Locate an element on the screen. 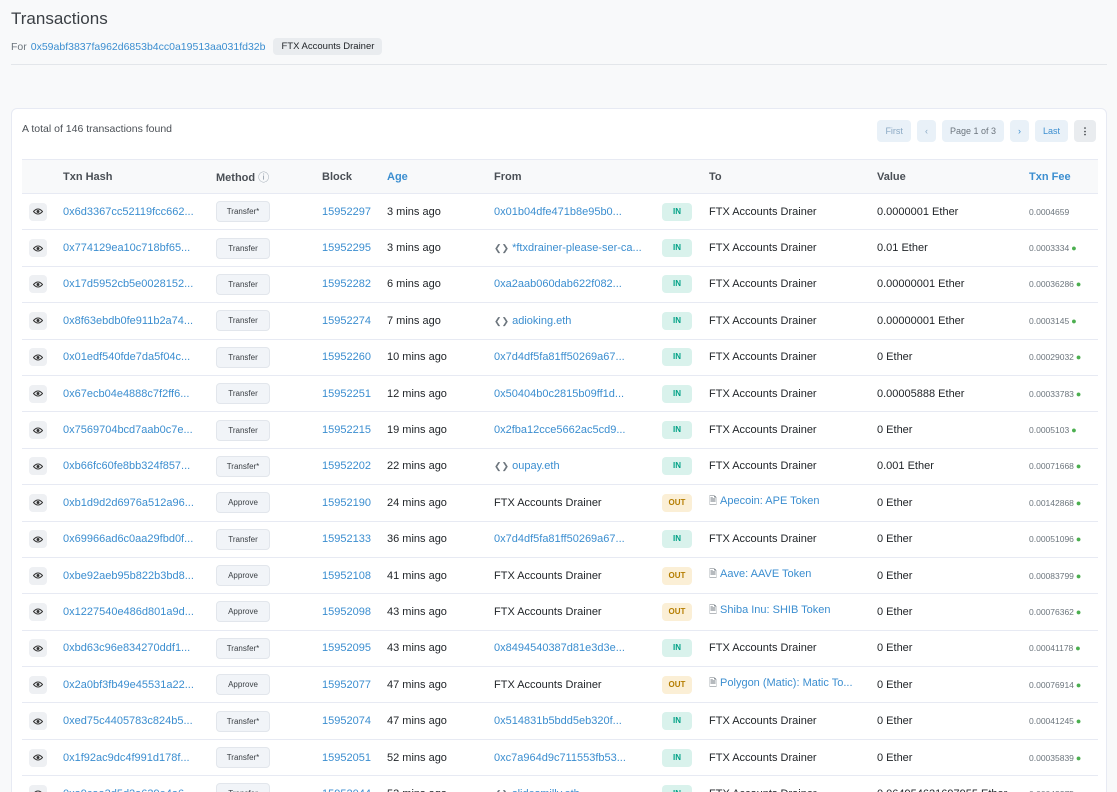 The height and width of the screenshot is (792, 1117). method-badge: Transfer is located at coordinates (243, 321).